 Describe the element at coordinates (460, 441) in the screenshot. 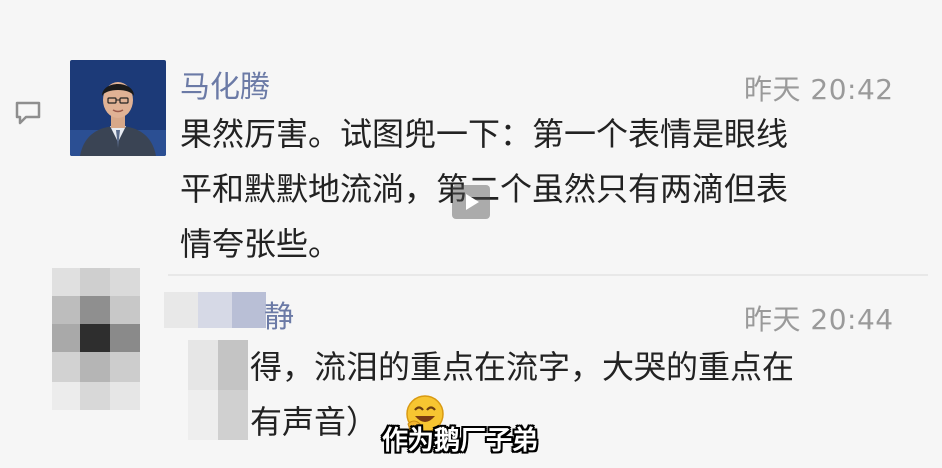

I see `video-subtitle: 作为鹅厂子弟` at that location.